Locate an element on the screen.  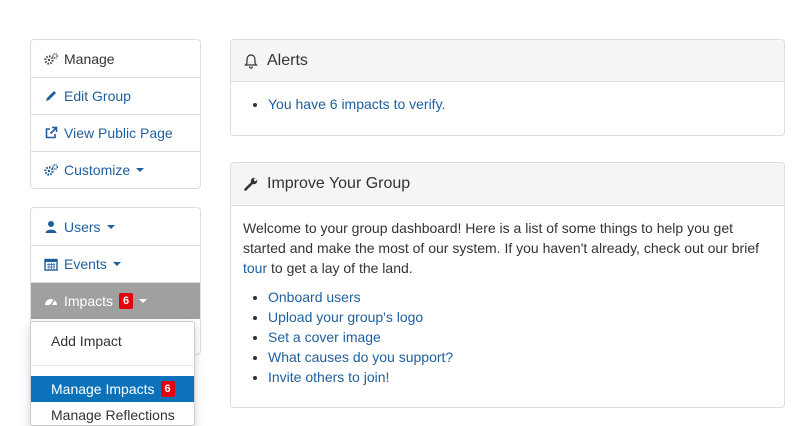
sidebar-item-edit-group: Edit Group is located at coordinates (115, 95).